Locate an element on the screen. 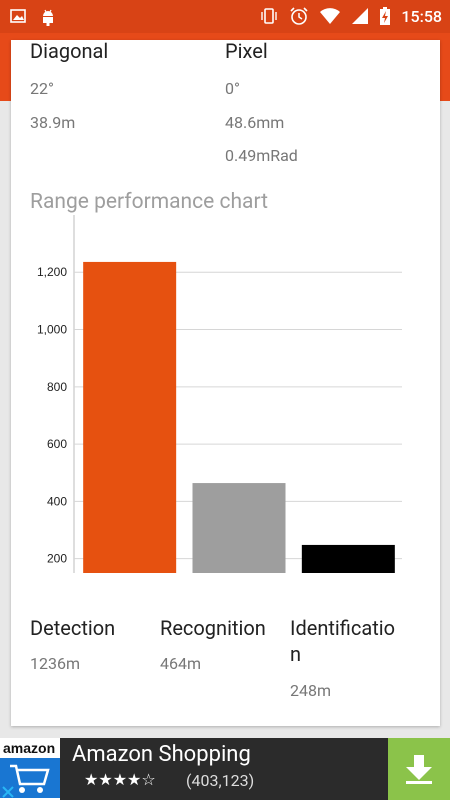  signal-icon is located at coordinates (360, 16).